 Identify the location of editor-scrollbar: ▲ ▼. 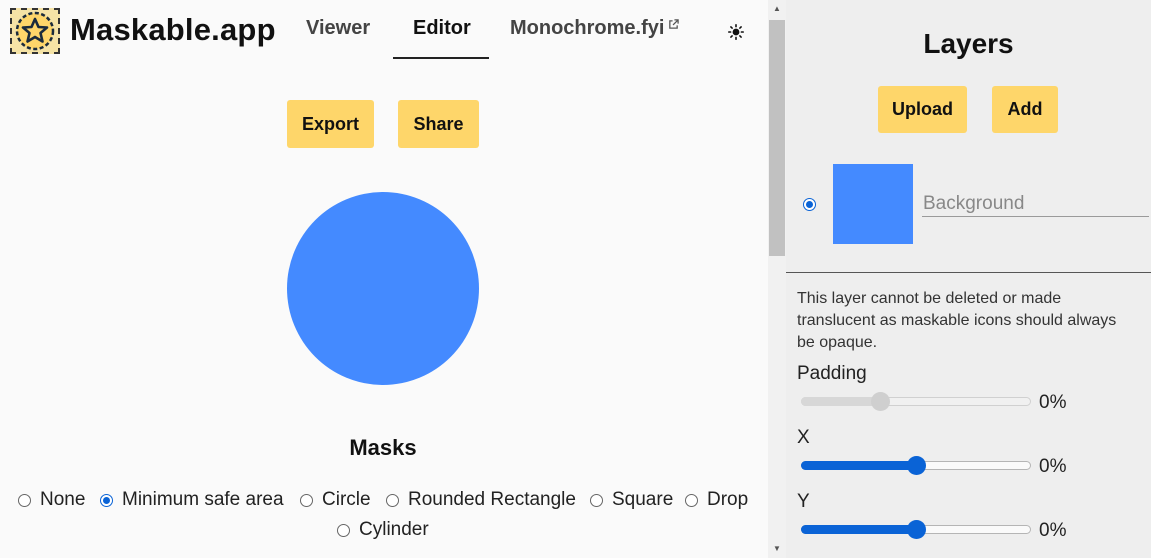
(777, 279).